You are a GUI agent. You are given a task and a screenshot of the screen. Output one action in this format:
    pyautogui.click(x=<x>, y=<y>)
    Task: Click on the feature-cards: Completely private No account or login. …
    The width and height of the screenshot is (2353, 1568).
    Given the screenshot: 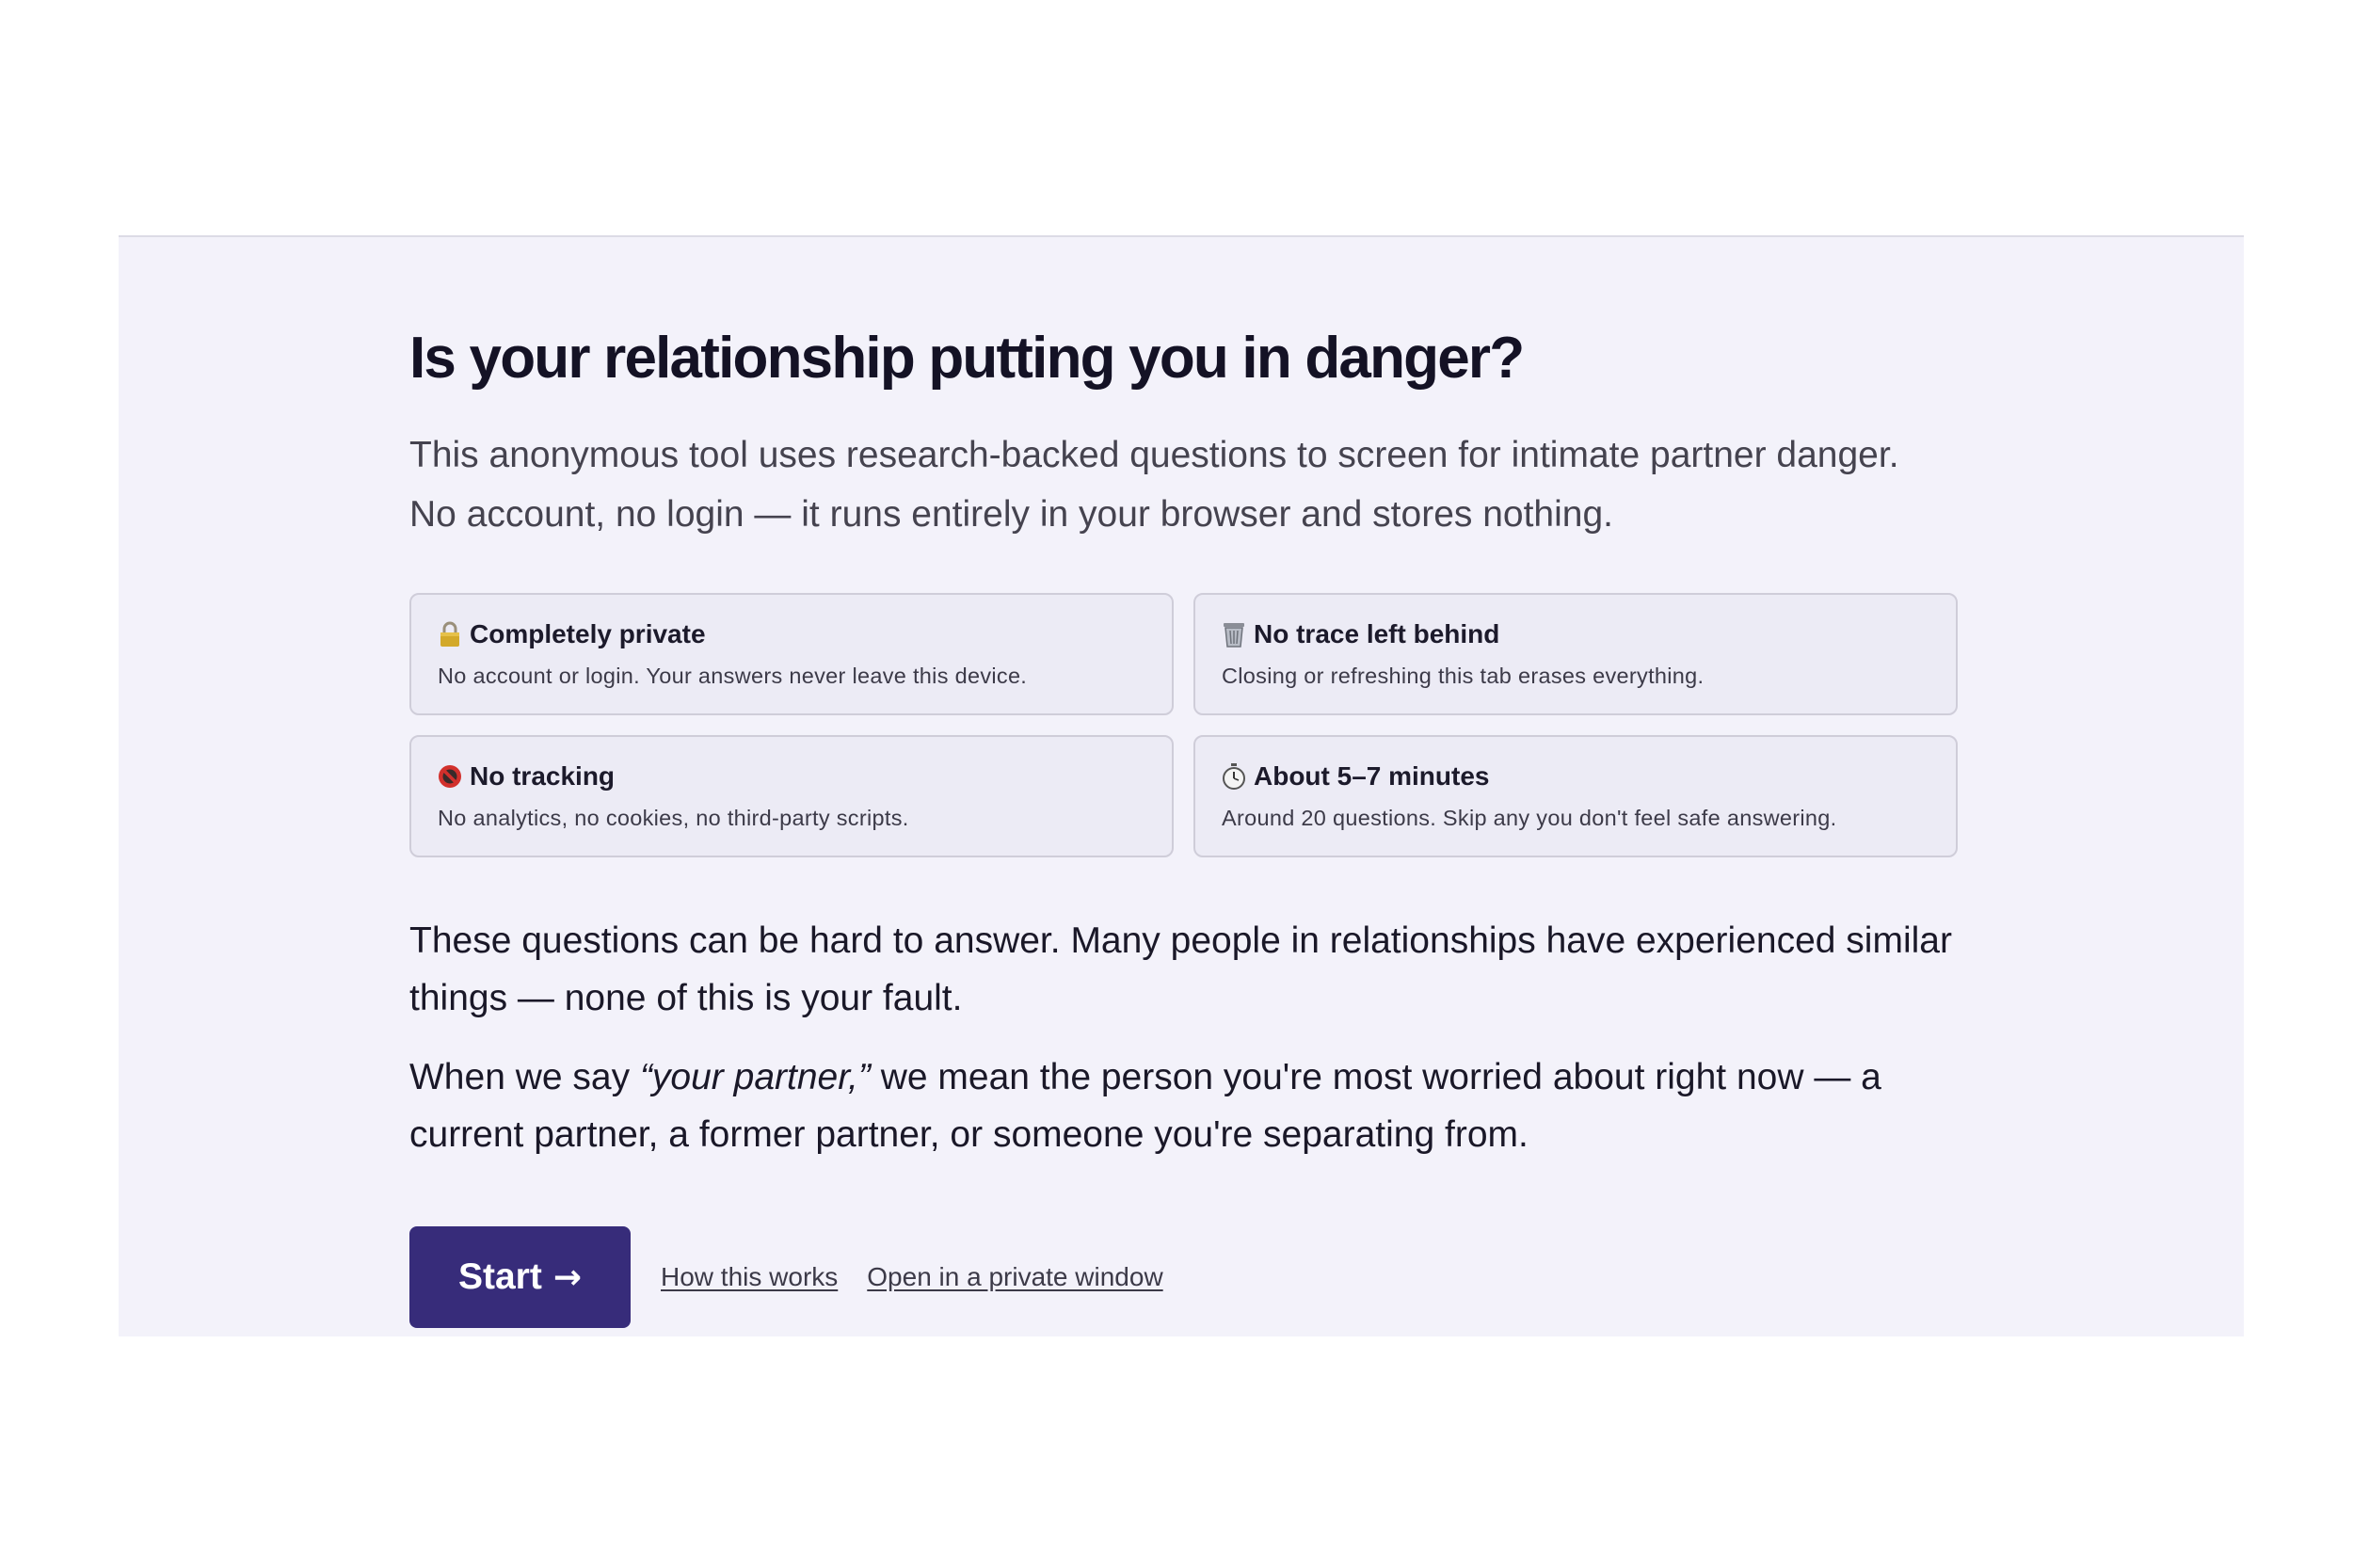 What is the action you would take?
    pyautogui.click(x=1185, y=725)
    